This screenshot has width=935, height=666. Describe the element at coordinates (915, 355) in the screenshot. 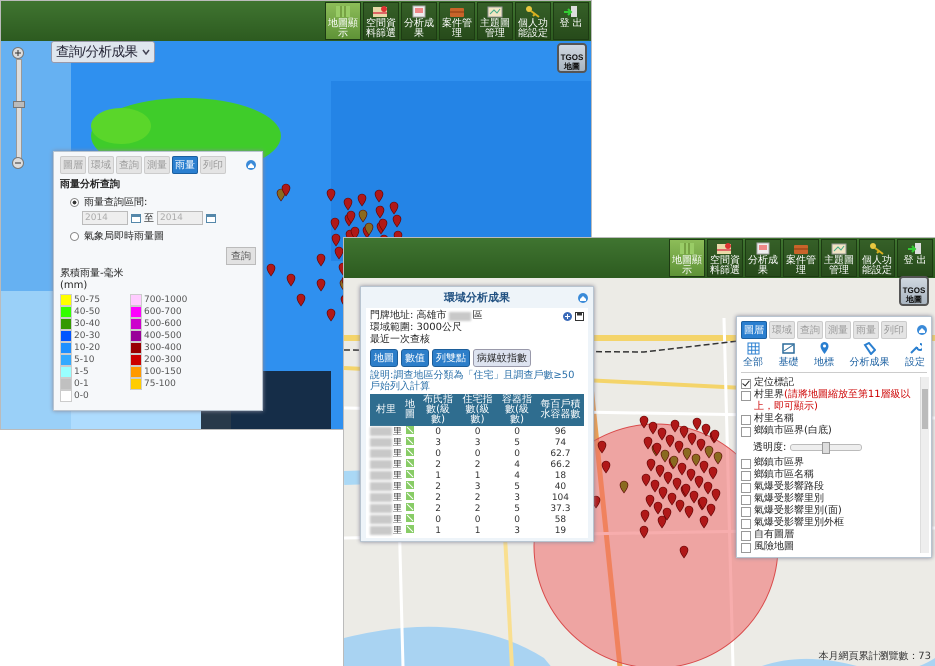

I see `layer-category-button: 設定` at that location.